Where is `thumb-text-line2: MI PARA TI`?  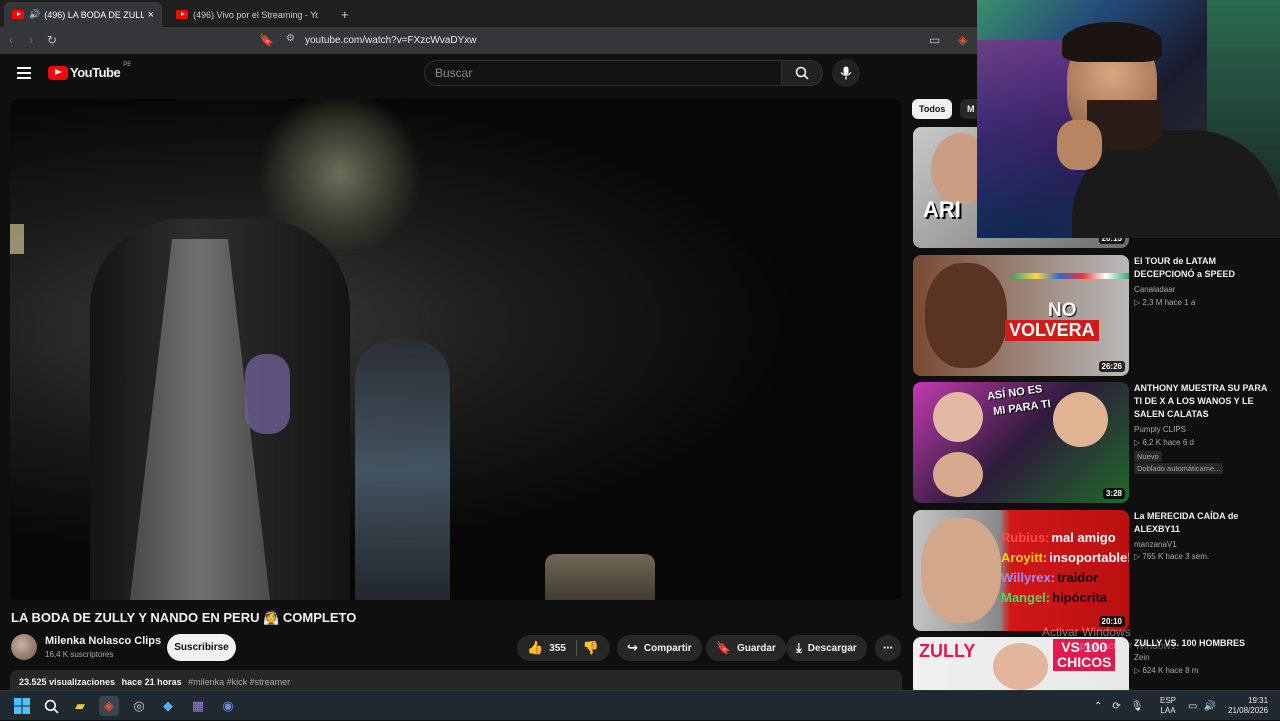
thumb-text-line2: MI PARA TI is located at coordinates (1022, 408).